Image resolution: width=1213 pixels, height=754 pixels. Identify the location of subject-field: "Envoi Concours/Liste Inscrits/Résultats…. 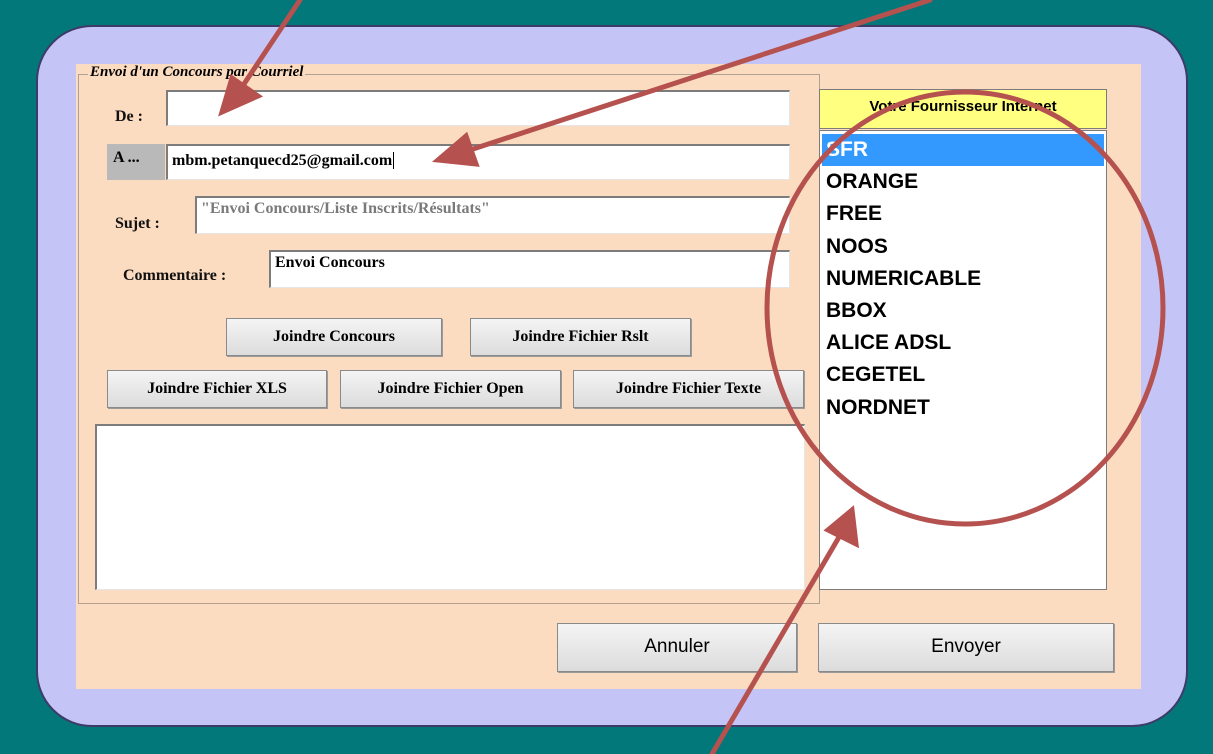
(492, 215).